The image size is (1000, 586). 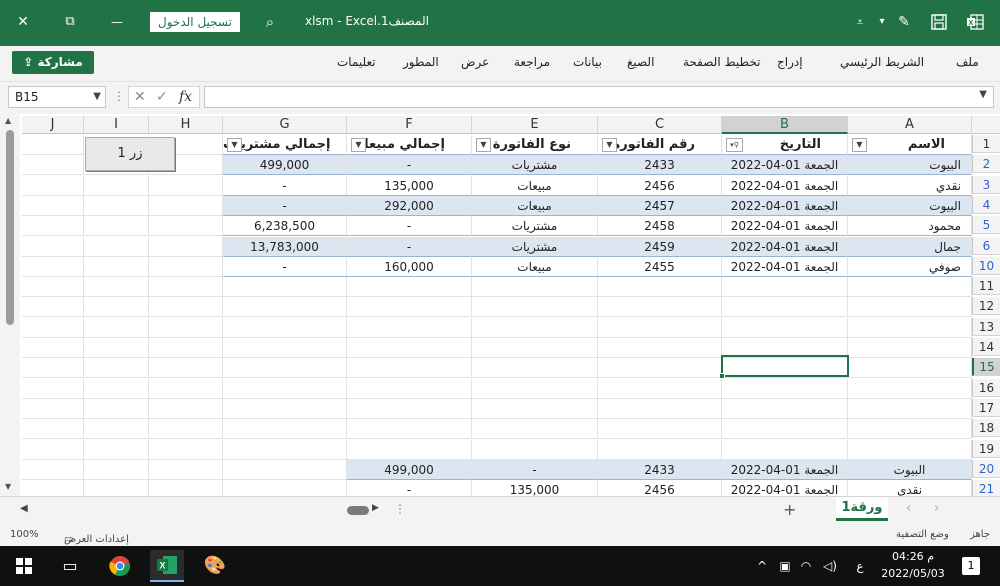 I want to click on row-header-10: 10, so click(x=986, y=265).